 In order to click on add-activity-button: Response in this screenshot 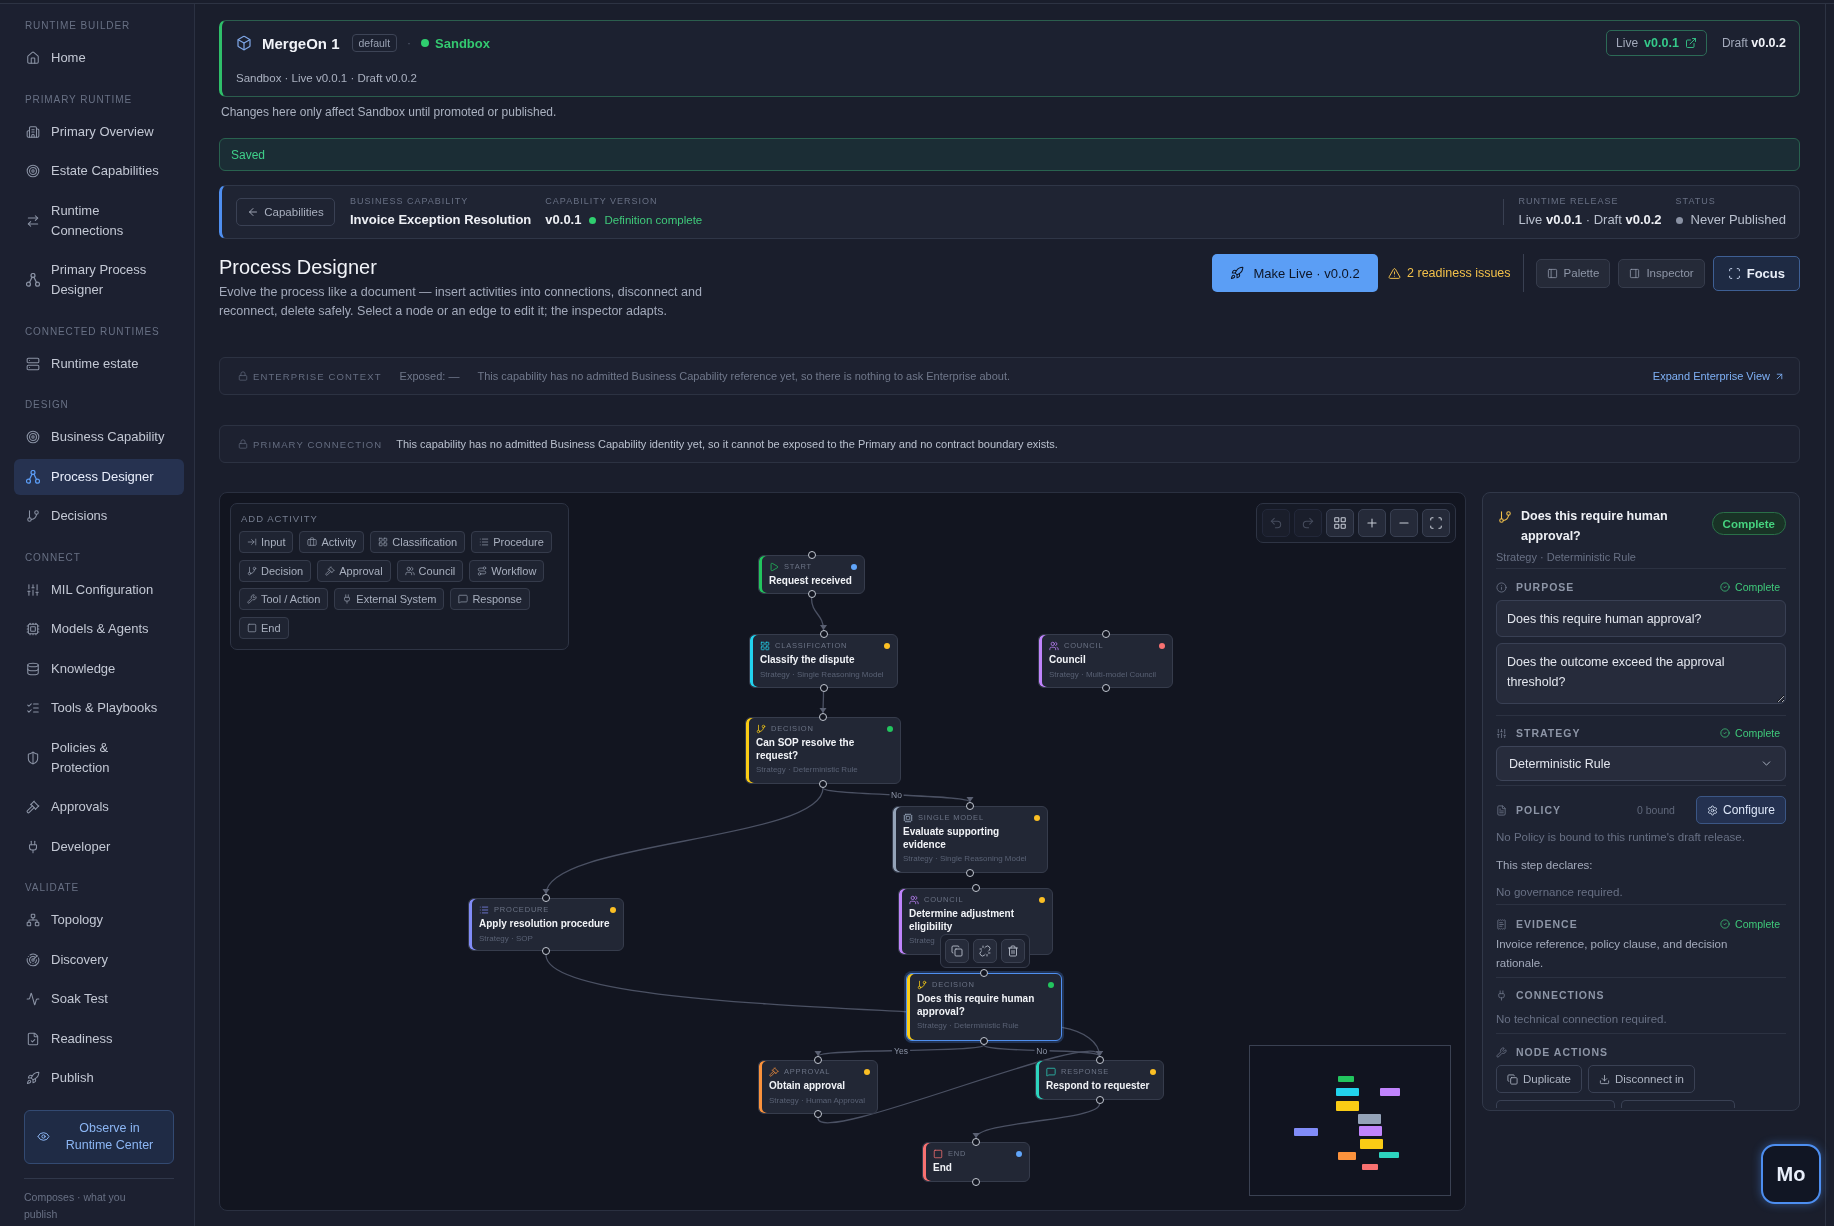, I will do `click(490, 599)`.